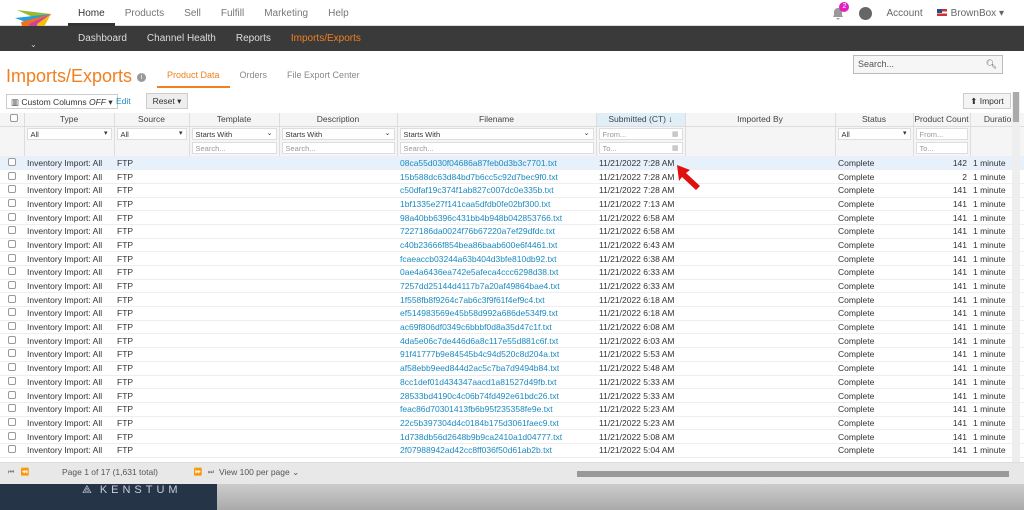 This screenshot has width=1024, height=510. Describe the element at coordinates (234, 133) in the screenshot. I see `template-filter-mode: Starts With ⌄` at that location.